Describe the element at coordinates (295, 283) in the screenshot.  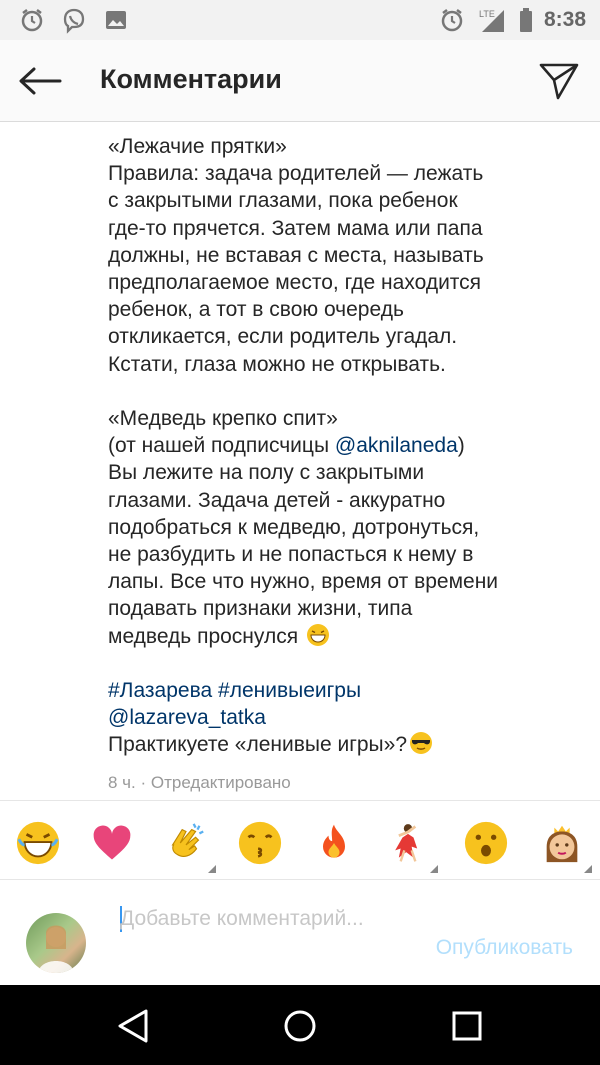
I see `game-1-rules-line: предполагаемое место, где находится` at that location.